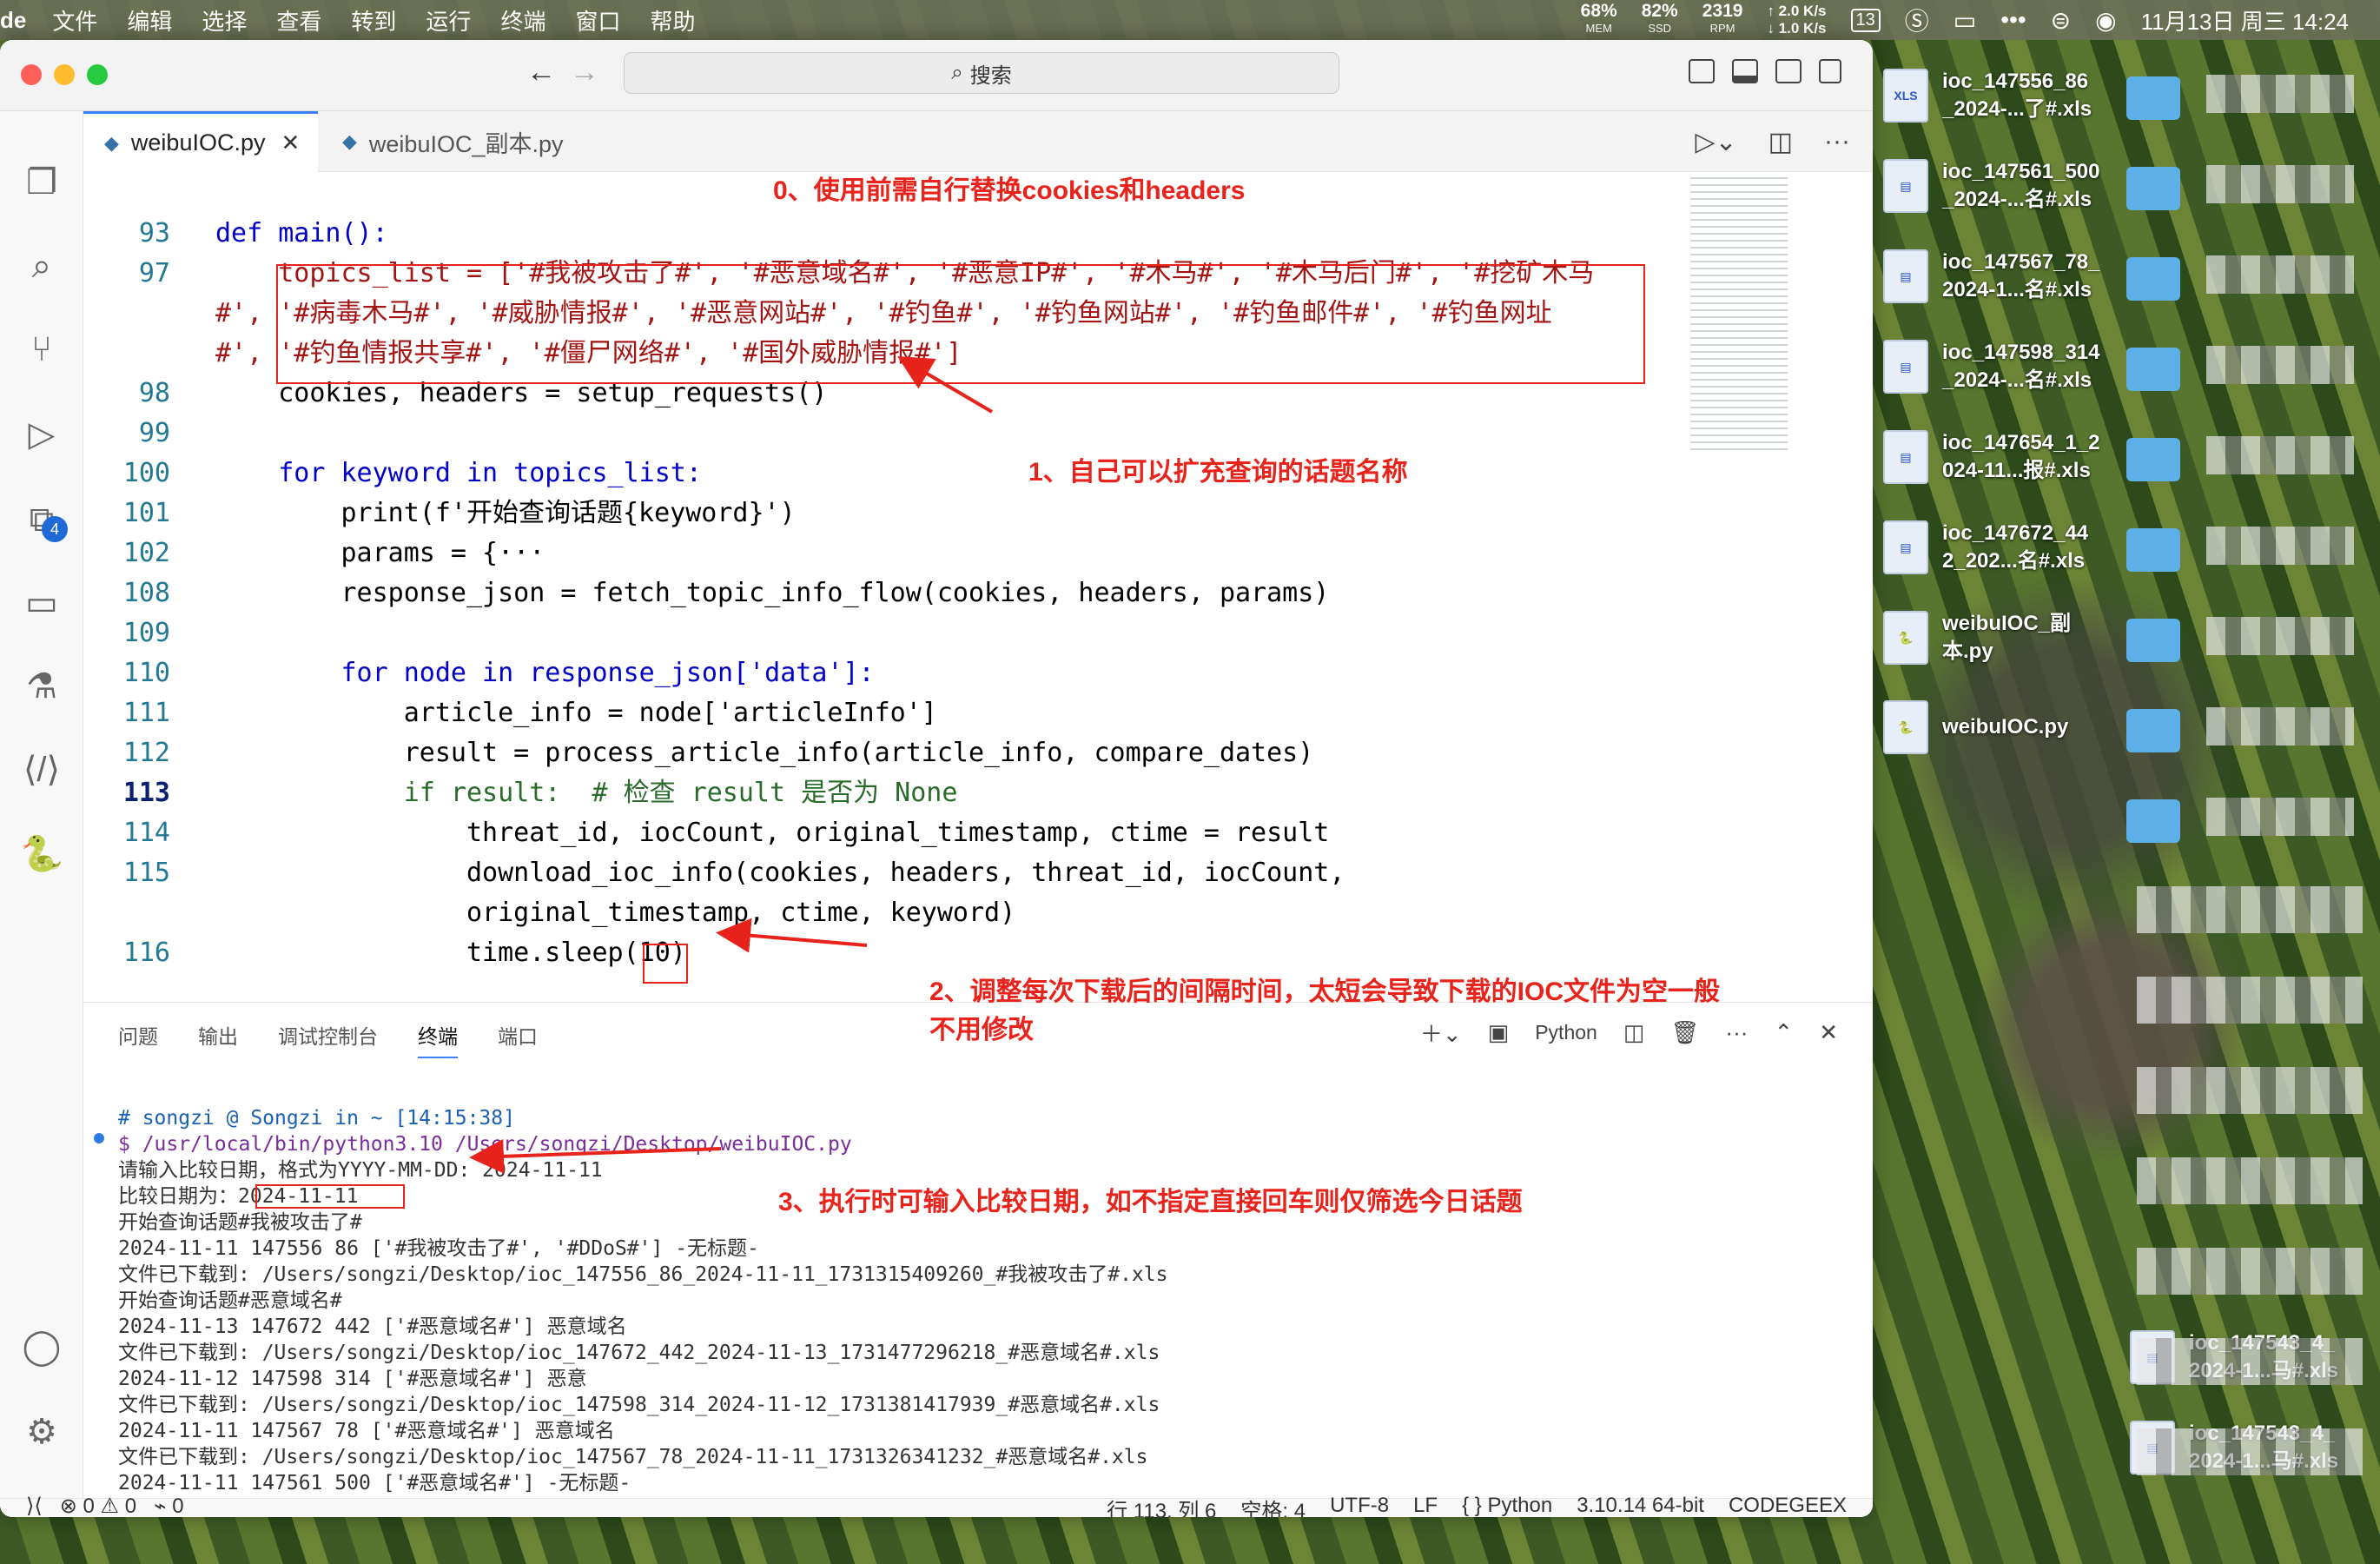 The height and width of the screenshot is (1564, 2380). What do you see at coordinates (41, 1346) in the screenshot?
I see `account-icon: ◯` at bounding box center [41, 1346].